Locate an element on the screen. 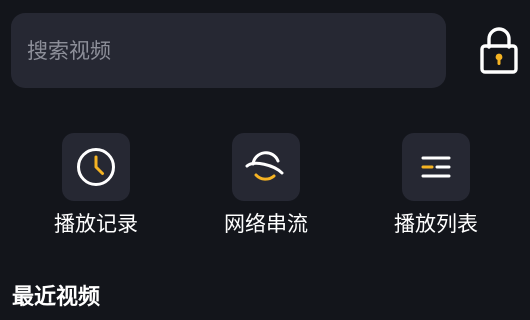 Image resolution: width=530 pixels, height=320 pixels. playlist-icon is located at coordinates (436, 167).